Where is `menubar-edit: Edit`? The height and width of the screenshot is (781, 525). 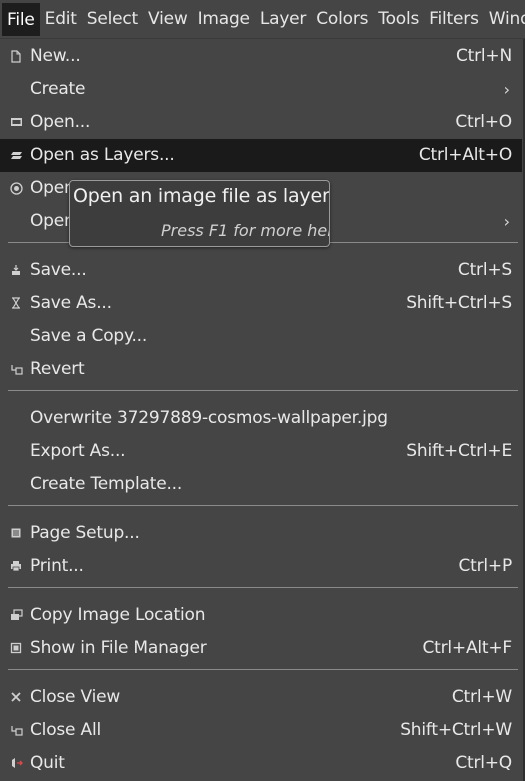 menubar-edit: Edit is located at coordinates (61, 19).